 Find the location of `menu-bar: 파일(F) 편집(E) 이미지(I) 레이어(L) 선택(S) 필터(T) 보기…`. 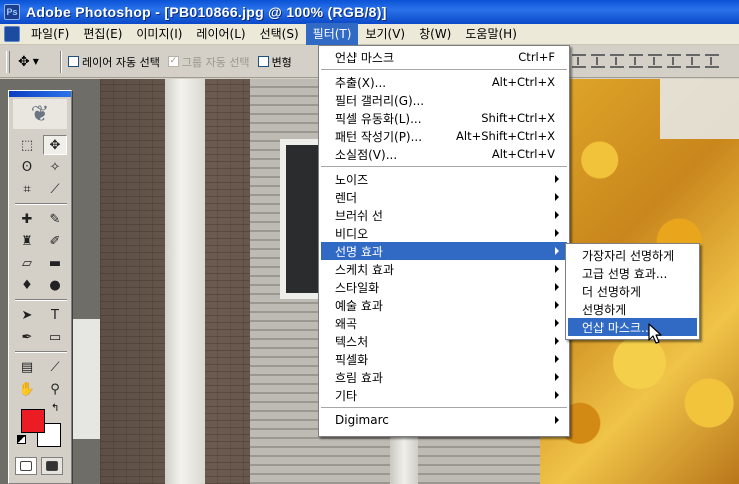

menu-bar: 파일(F) 편집(E) 이미지(I) 레이어(L) 선택(S) 필터(T) 보기… is located at coordinates (369, 34).